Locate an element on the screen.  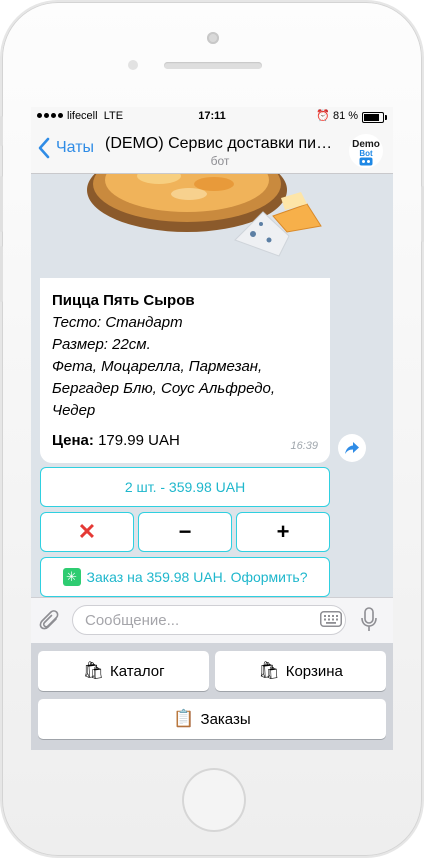
remove-item-button: ✕ is located at coordinates (87, 532).